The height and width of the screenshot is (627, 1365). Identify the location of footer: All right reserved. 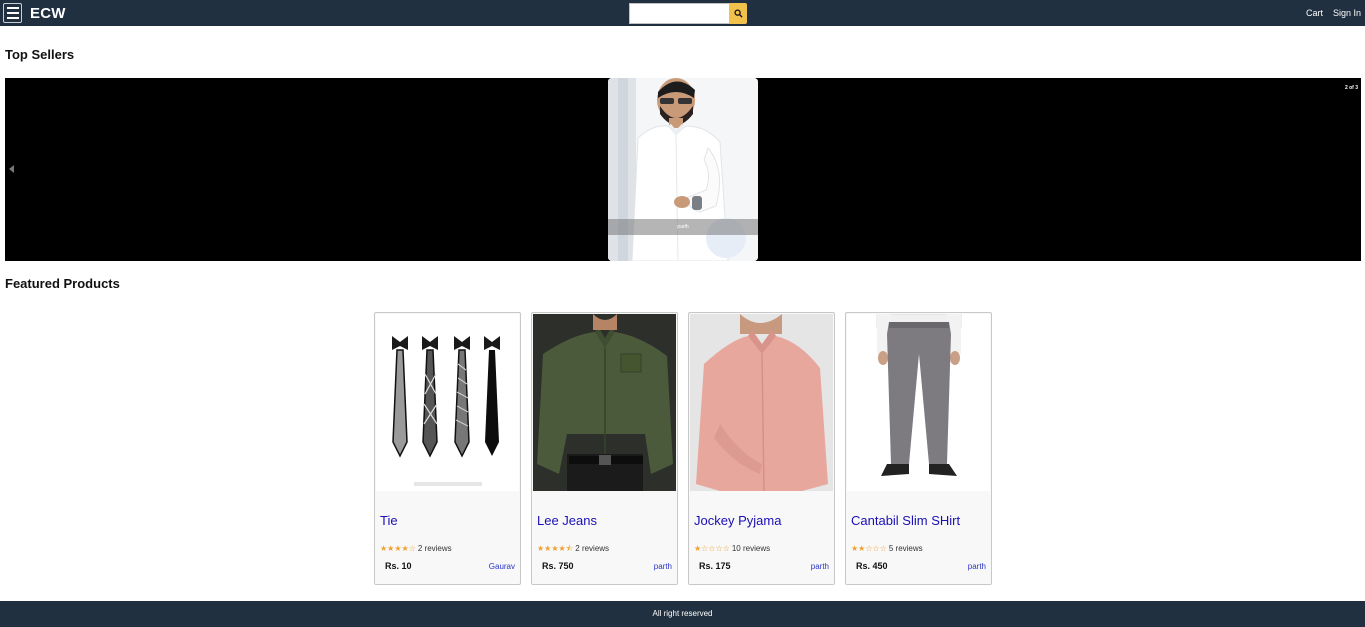
(682, 614).